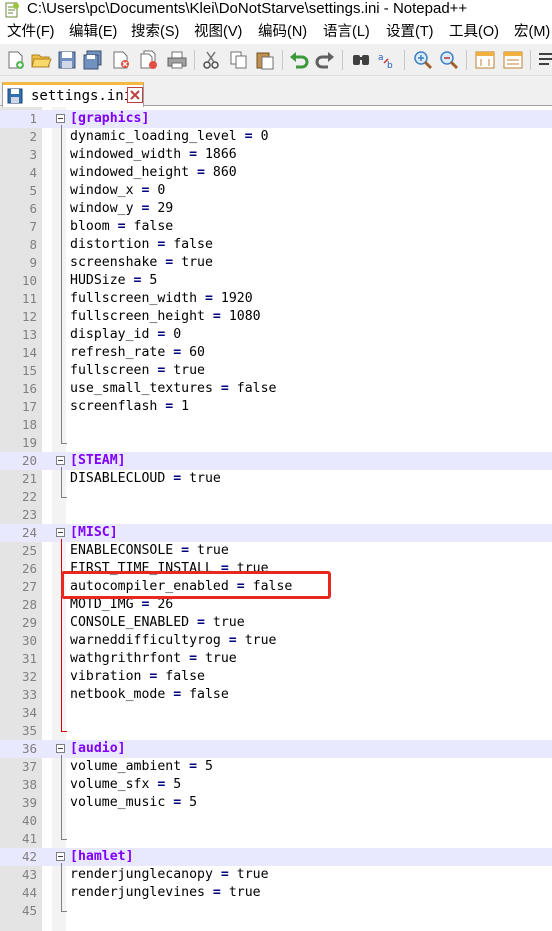 The height and width of the screenshot is (931, 552). Describe the element at coordinates (239, 60) in the screenshot. I see `copy-icon` at that location.